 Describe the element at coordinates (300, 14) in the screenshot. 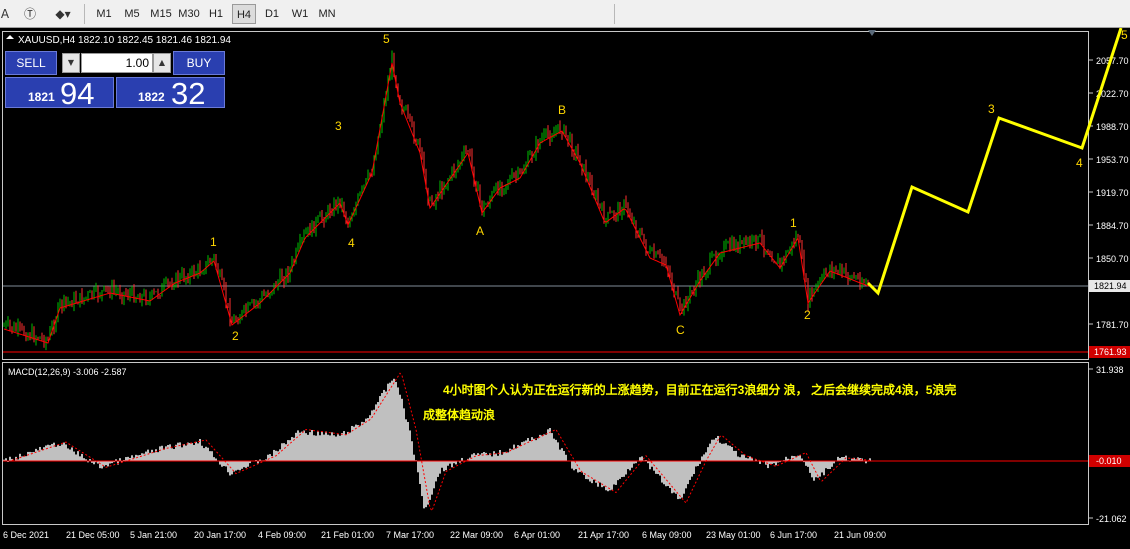

I see `tf-w1-button: W1` at that location.